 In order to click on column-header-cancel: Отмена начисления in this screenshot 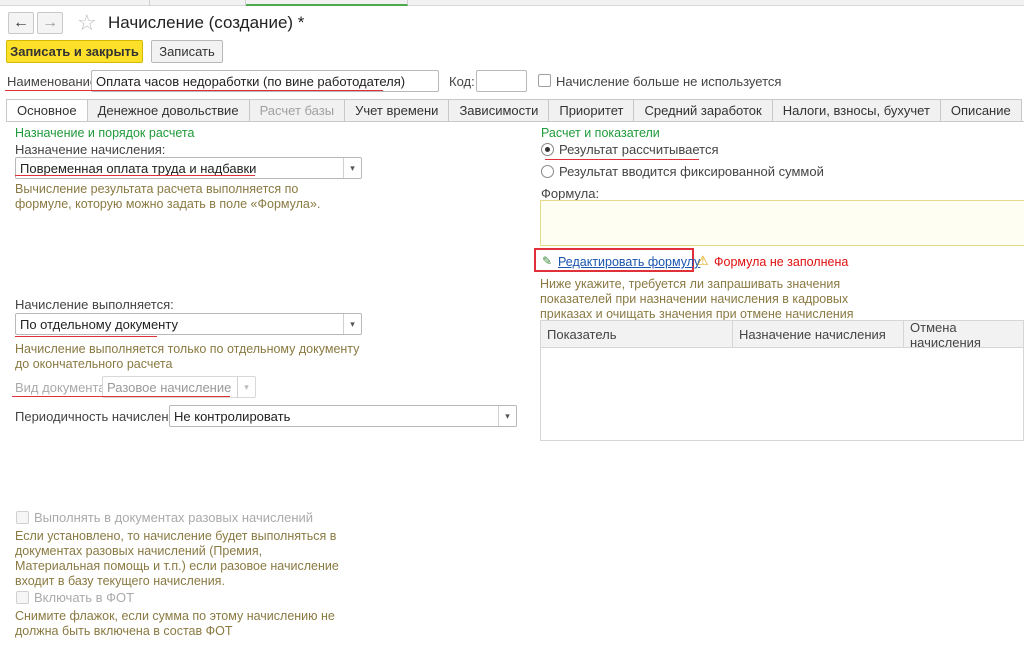, I will do `click(963, 335)`.